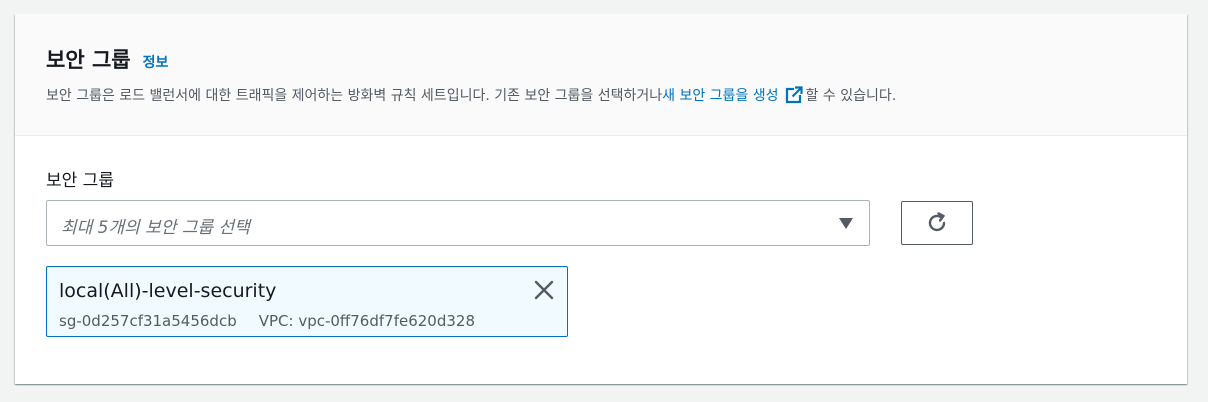  What do you see at coordinates (156, 62) in the screenshot?
I see `info-link: 정보` at bounding box center [156, 62].